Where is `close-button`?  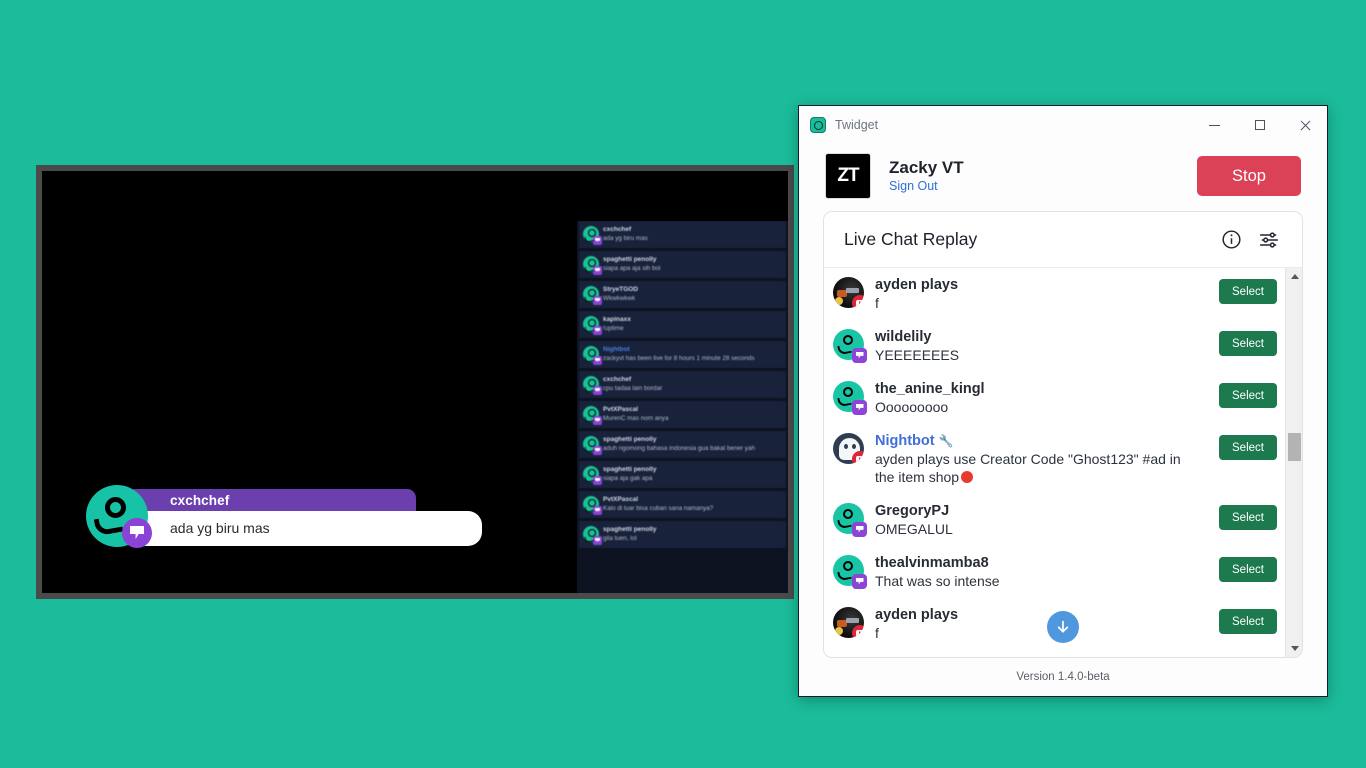 close-button is located at coordinates (1304, 125).